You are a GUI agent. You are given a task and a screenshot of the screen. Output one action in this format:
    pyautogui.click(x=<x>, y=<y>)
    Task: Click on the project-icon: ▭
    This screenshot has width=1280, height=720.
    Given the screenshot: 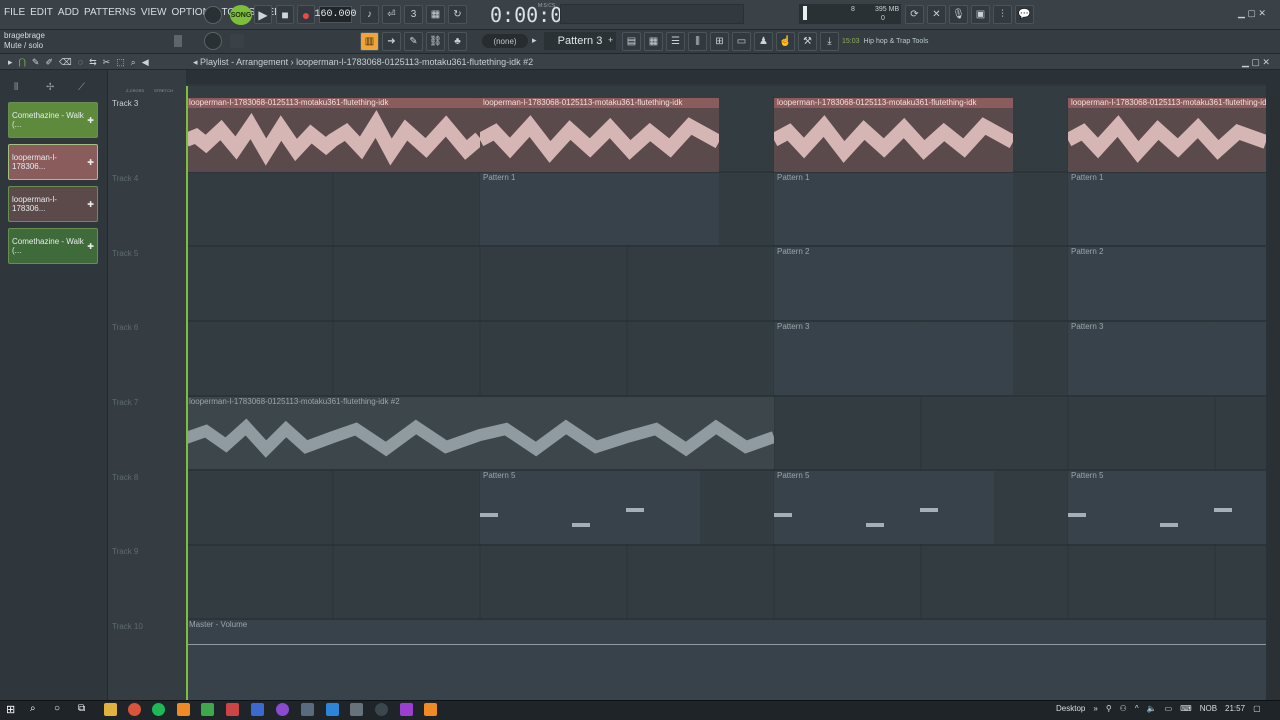 What is the action you would take?
    pyautogui.click(x=741, y=41)
    